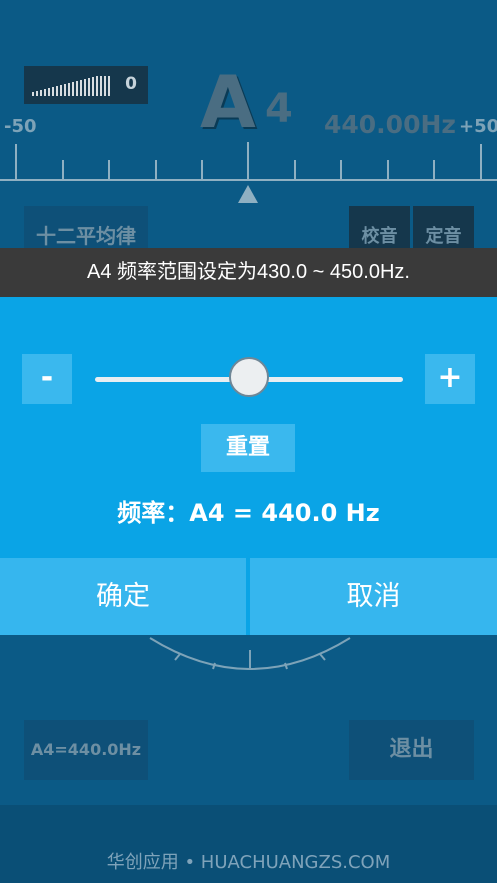  What do you see at coordinates (123, 596) in the screenshot?
I see `confirm-button: 确定` at bounding box center [123, 596].